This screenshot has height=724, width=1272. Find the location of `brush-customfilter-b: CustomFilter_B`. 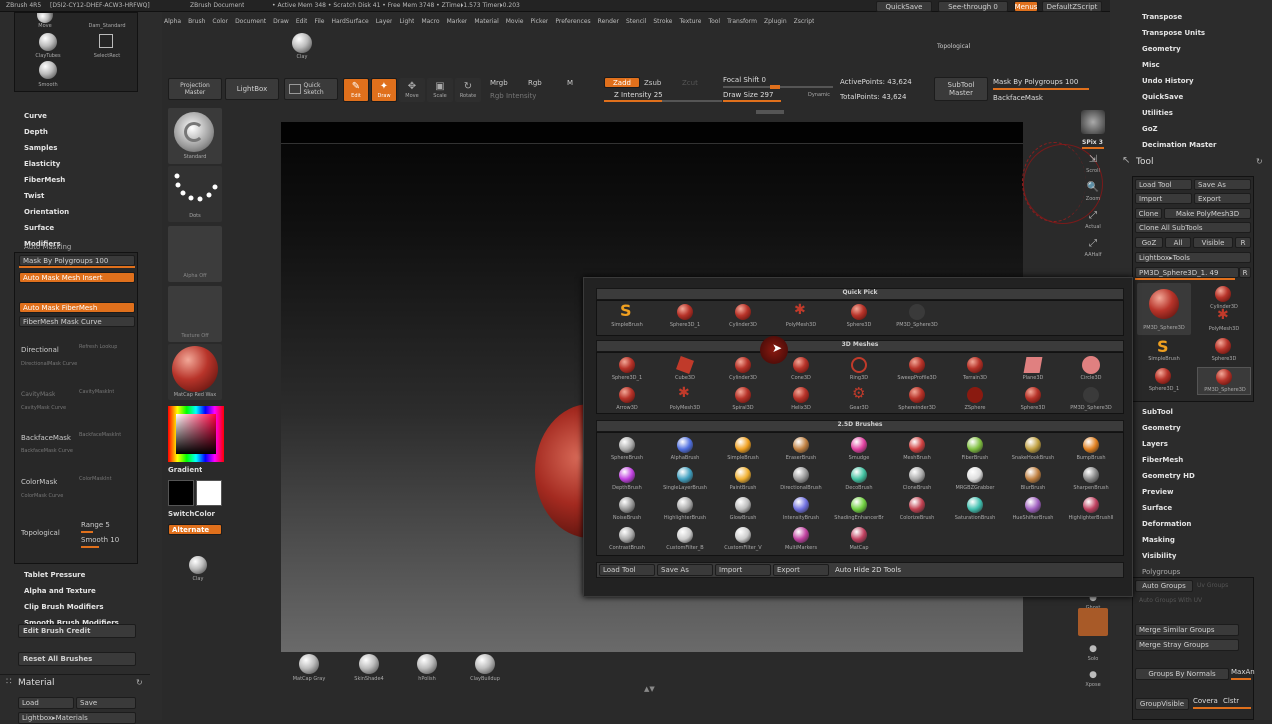

brush-customfilter-b: CustomFilter_B is located at coordinates (685, 540).